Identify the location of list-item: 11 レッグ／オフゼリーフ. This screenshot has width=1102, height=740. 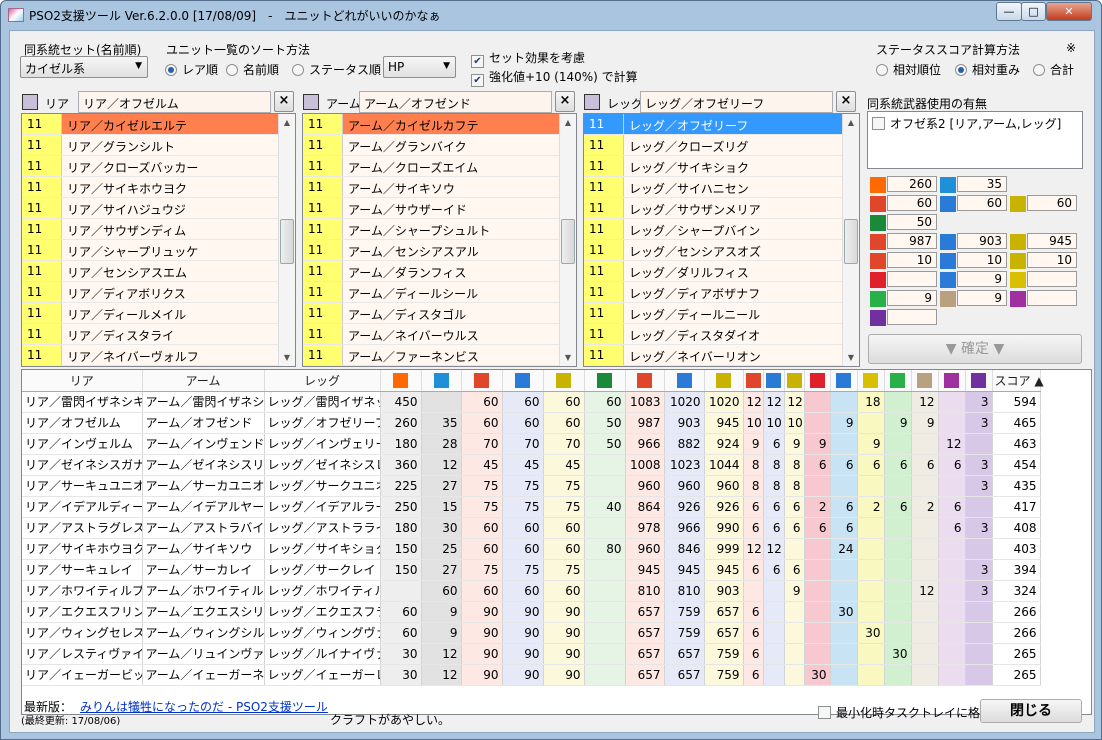
(721, 124).